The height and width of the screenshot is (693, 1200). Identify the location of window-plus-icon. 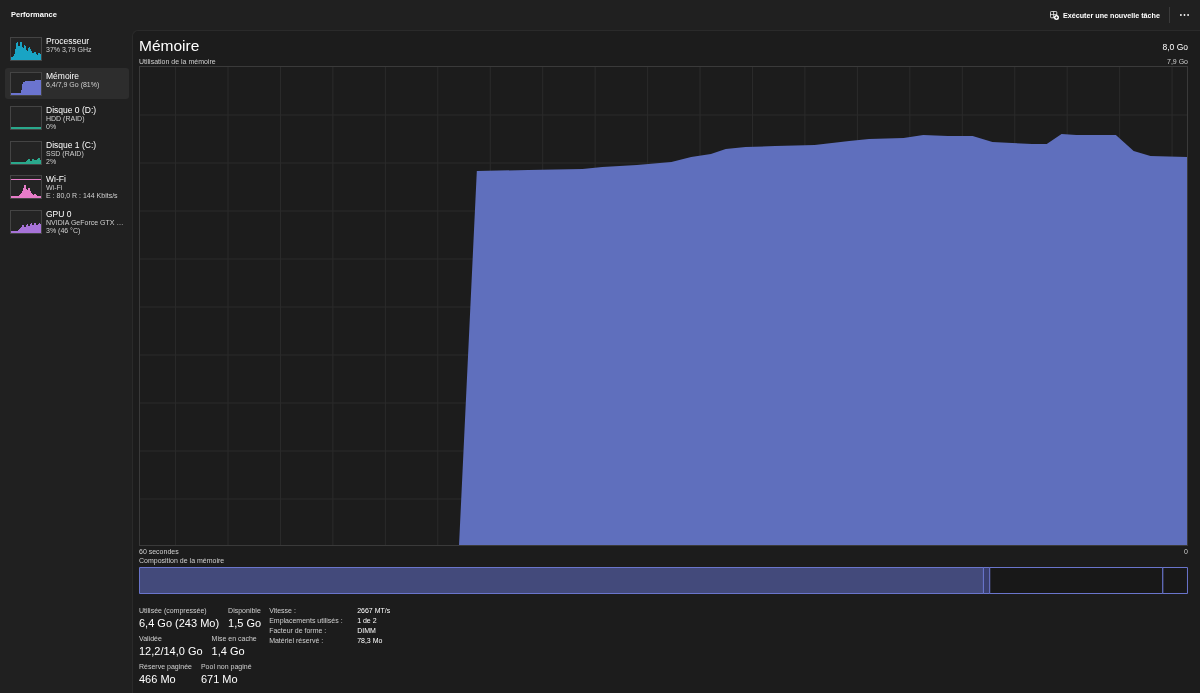
(1054, 15).